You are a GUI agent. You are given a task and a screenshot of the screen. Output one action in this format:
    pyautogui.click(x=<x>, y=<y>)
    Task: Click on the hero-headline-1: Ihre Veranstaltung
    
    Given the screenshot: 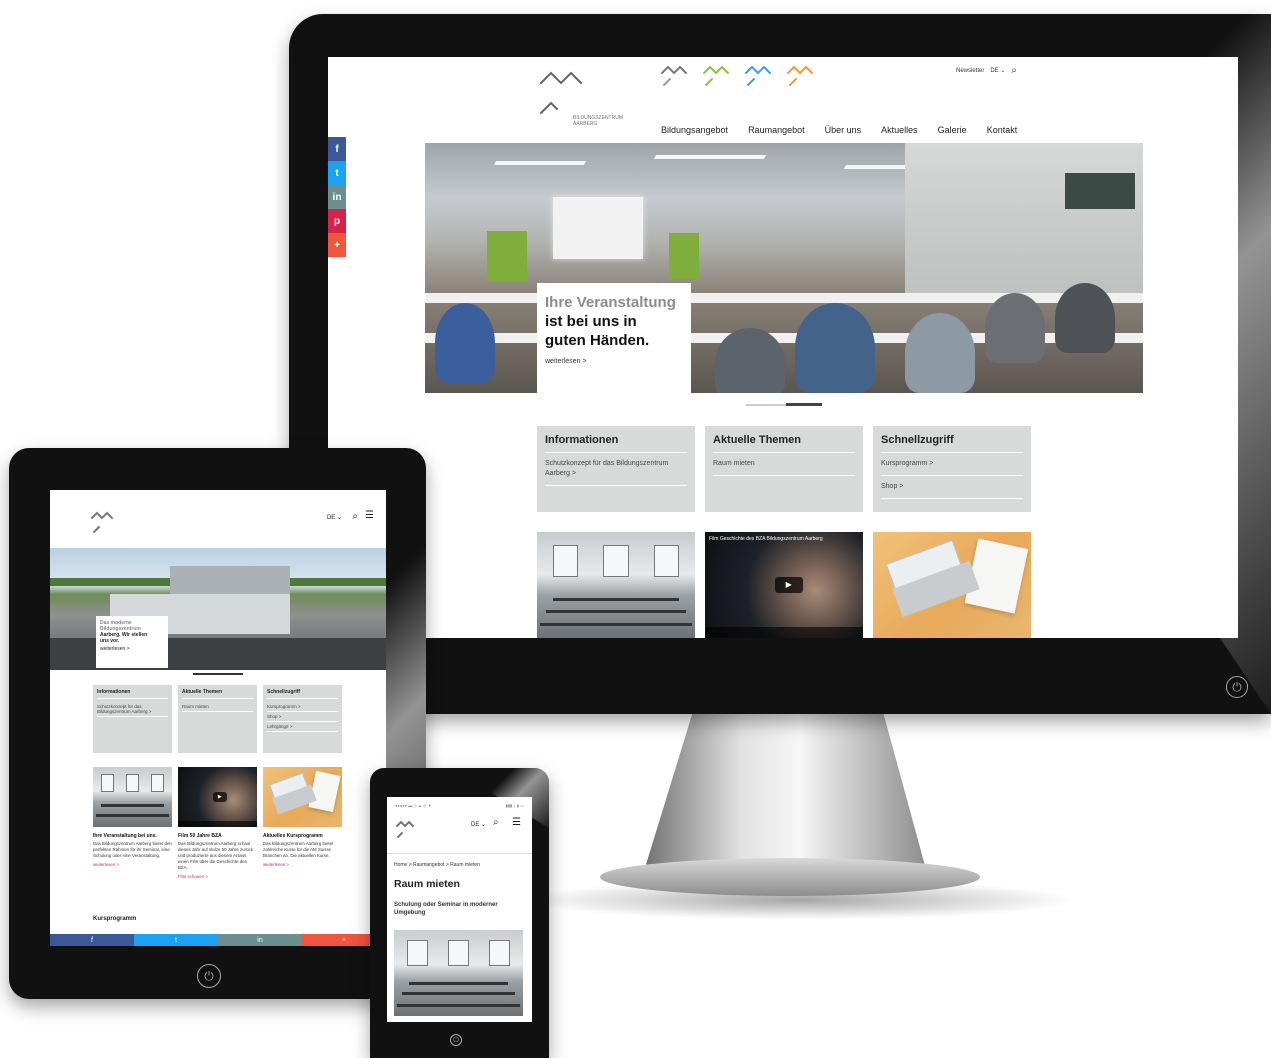 What is the action you would take?
    pyautogui.click(x=610, y=302)
    